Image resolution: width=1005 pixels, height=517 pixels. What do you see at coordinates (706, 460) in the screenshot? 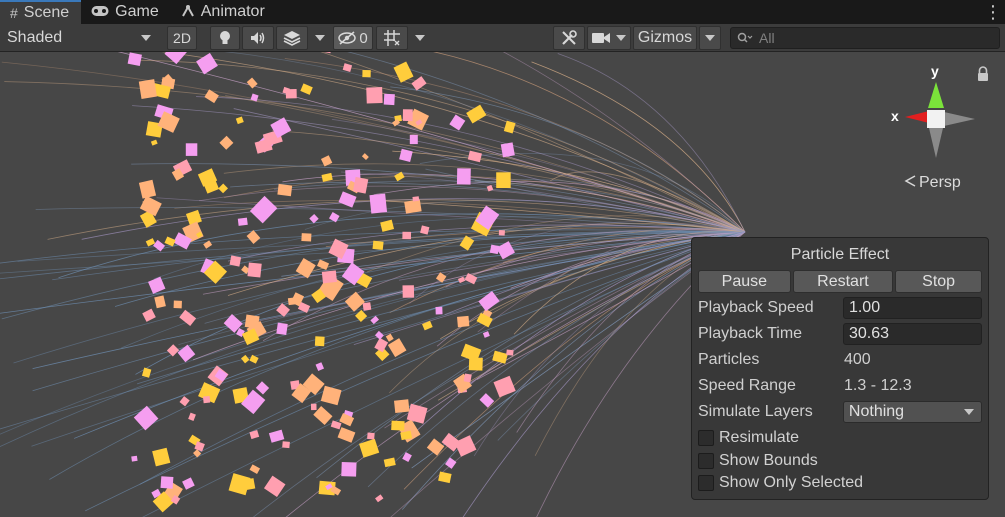
I see `show-bounds-checkbox` at bounding box center [706, 460].